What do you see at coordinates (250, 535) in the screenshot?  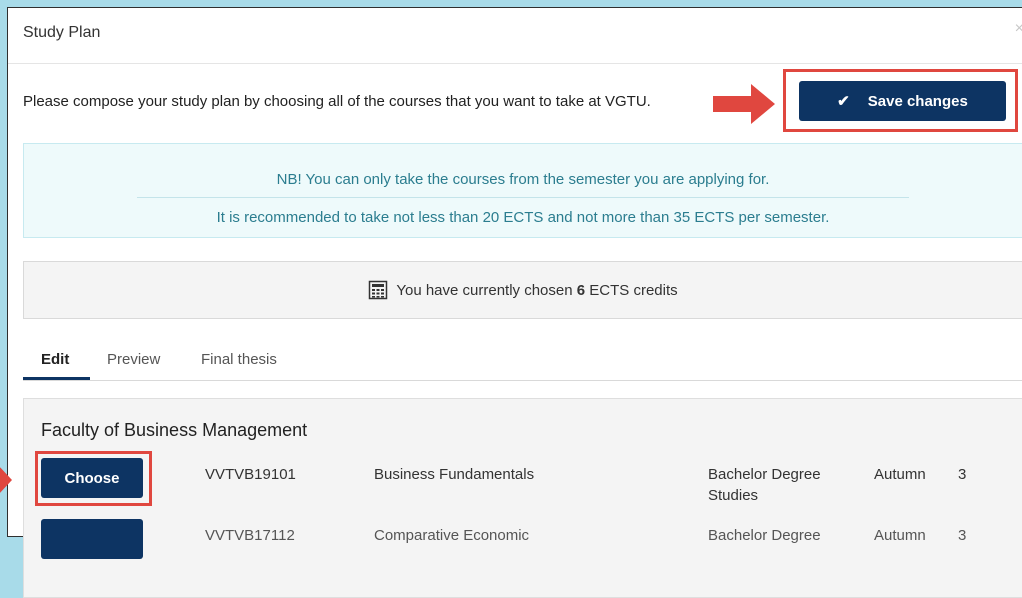 I see `course-code: VVTVB17112` at bounding box center [250, 535].